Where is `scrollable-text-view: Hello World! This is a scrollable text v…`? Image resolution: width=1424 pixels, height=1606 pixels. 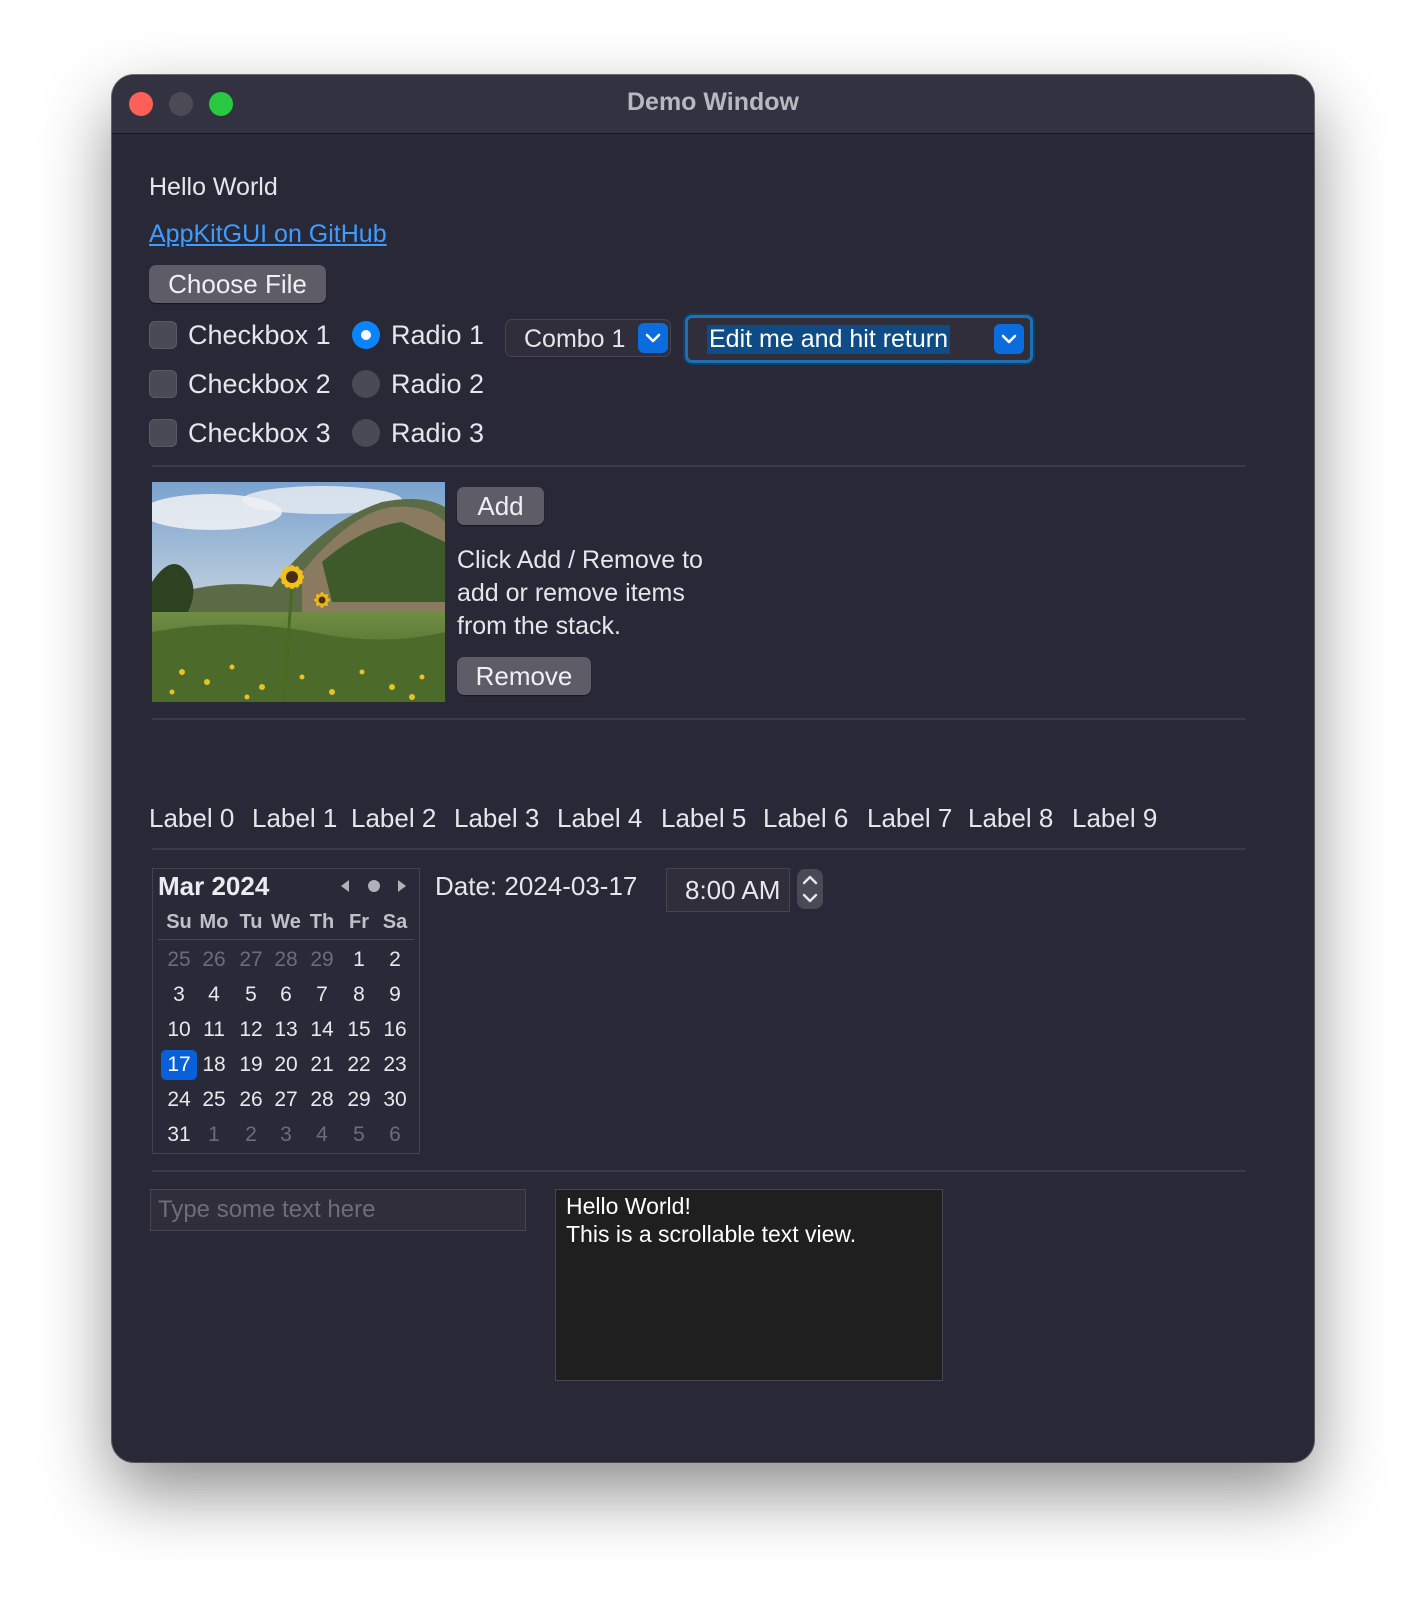
scrollable-text-view: Hello World! This is a scrollable text v… is located at coordinates (749, 1285).